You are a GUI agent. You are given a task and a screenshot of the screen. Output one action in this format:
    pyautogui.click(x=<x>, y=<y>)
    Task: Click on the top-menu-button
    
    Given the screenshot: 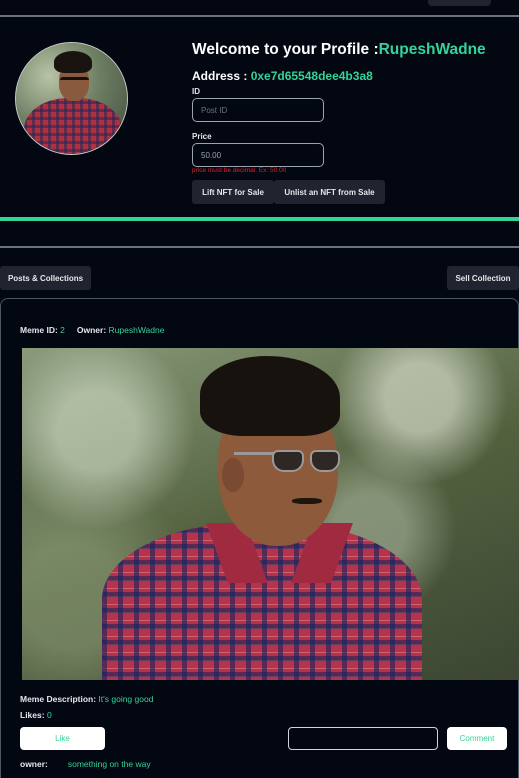 What is the action you would take?
    pyautogui.click(x=459, y=3)
    